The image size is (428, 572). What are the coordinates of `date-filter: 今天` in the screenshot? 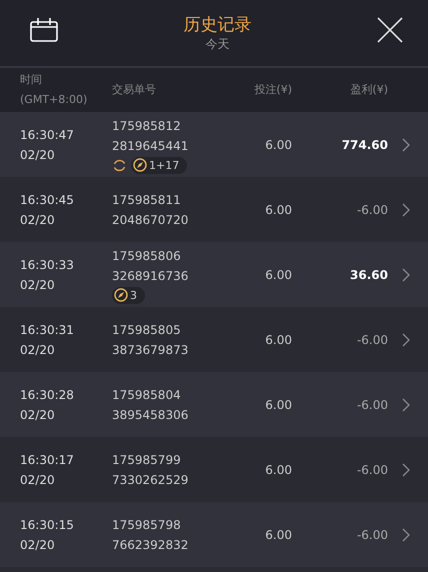 It's located at (218, 44).